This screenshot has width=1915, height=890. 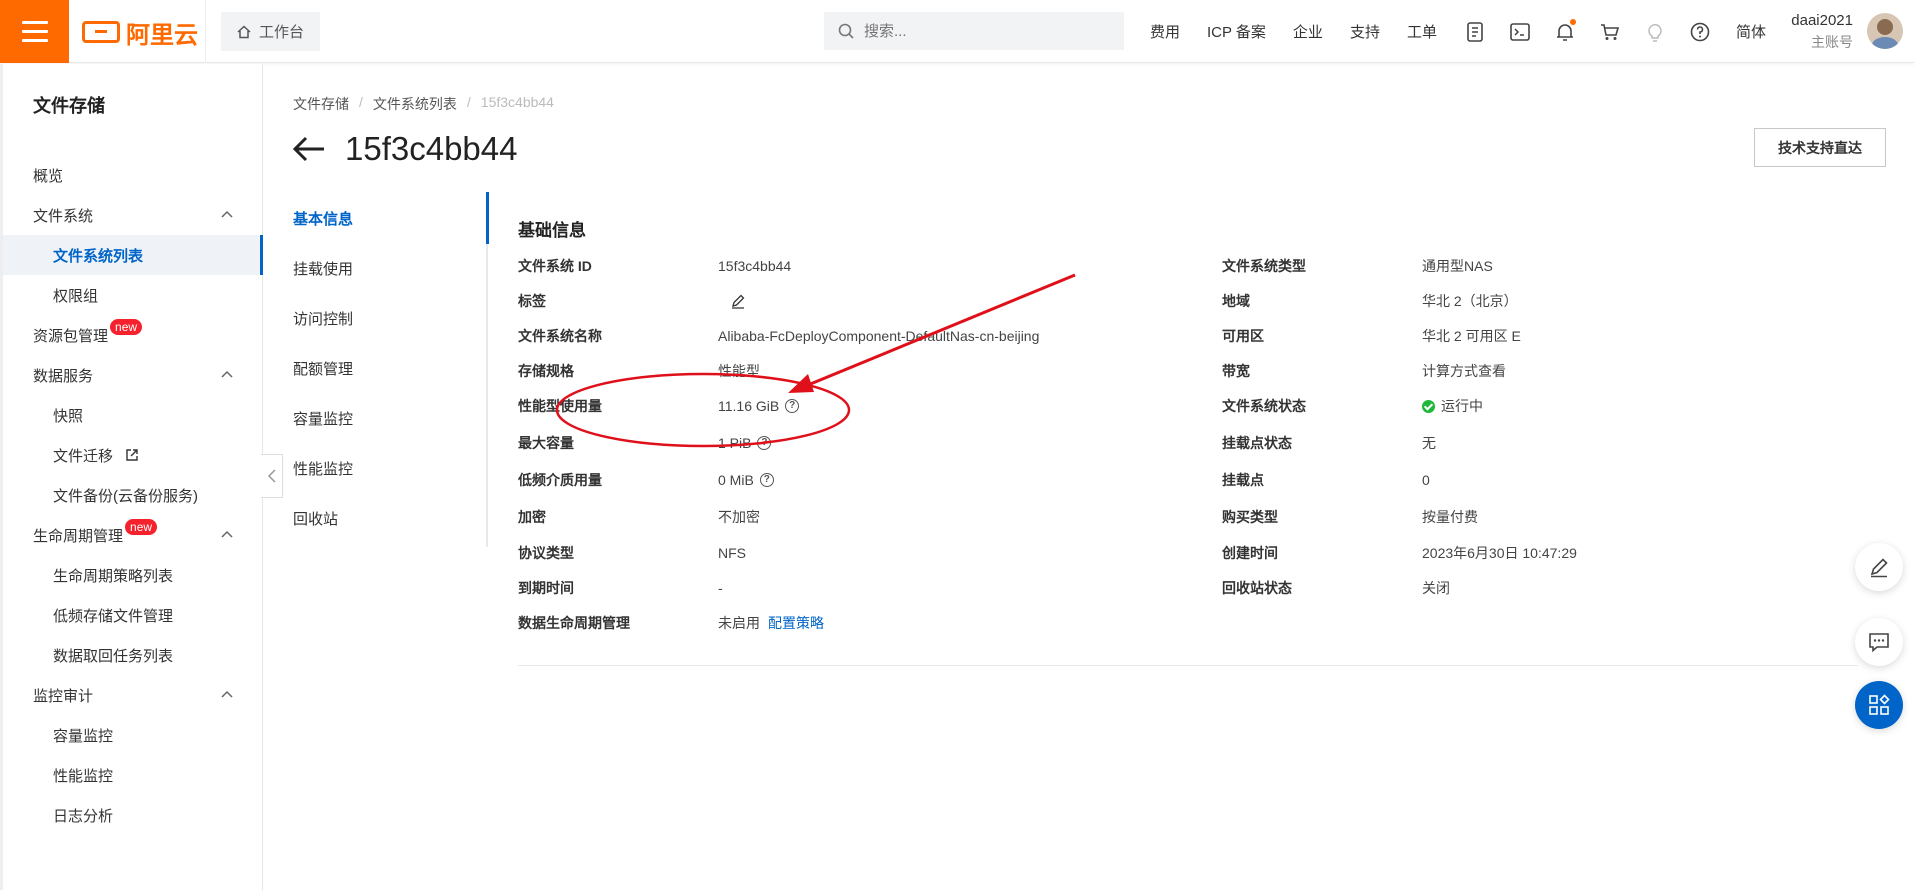 I want to click on info-row-lifecycle: 数据生命周期管理 未启用 配置策略, so click(x=671, y=623).